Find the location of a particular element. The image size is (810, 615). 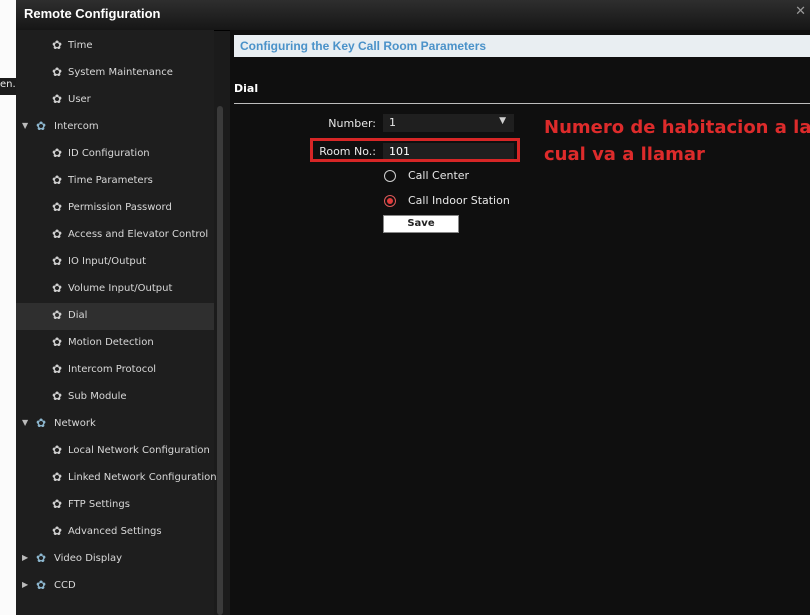

sidebar-item-network: ▼ ✿ Network is located at coordinates (115, 424).